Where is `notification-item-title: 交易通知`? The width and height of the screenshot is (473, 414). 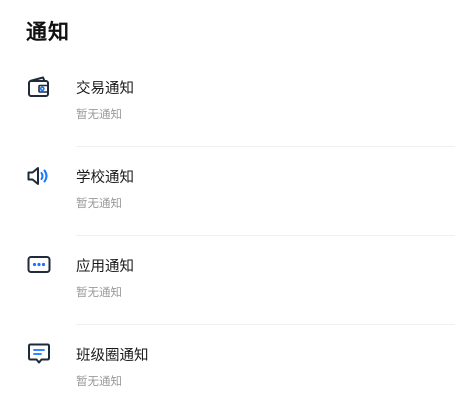
notification-item-title: 交易通知 is located at coordinates (105, 89).